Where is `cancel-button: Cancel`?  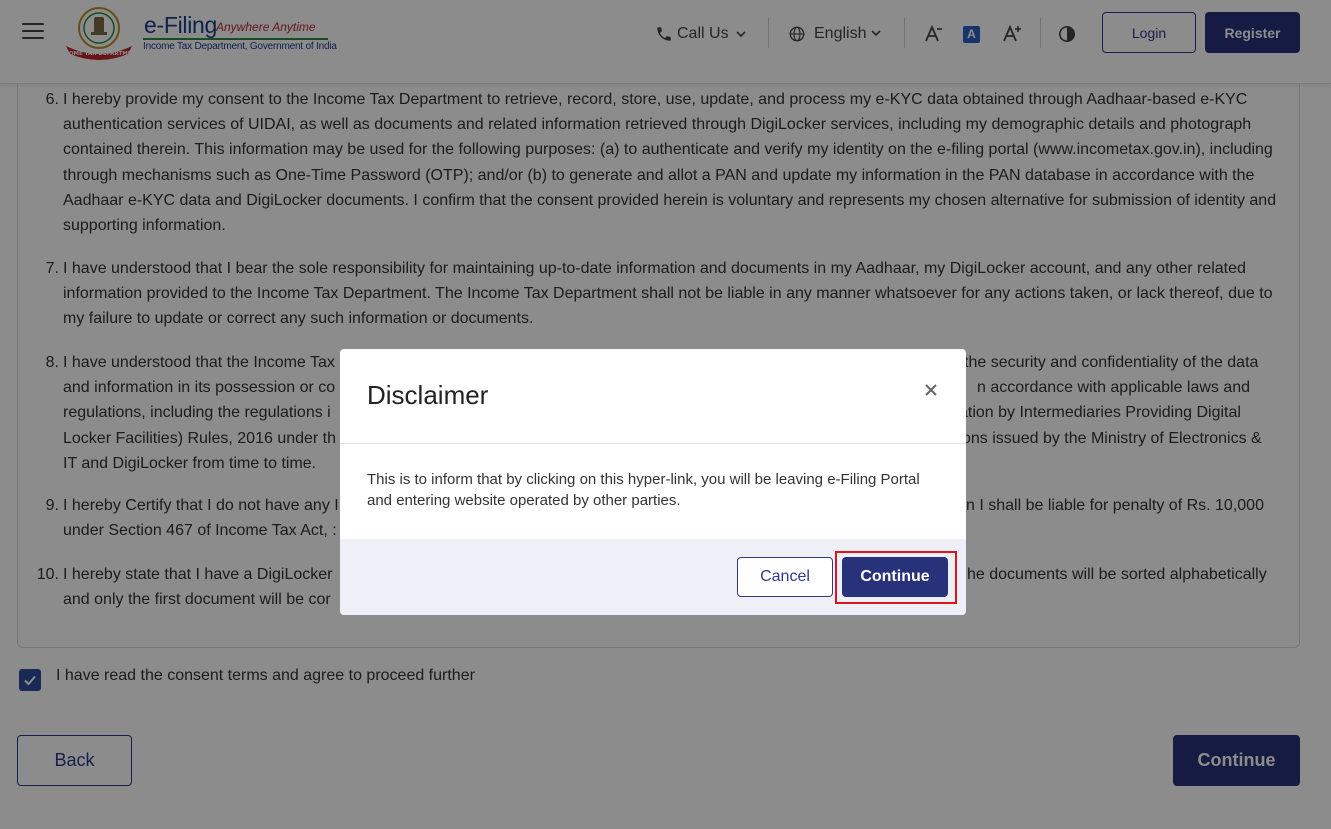
cancel-button: Cancel is located at coordinates (785, 577).